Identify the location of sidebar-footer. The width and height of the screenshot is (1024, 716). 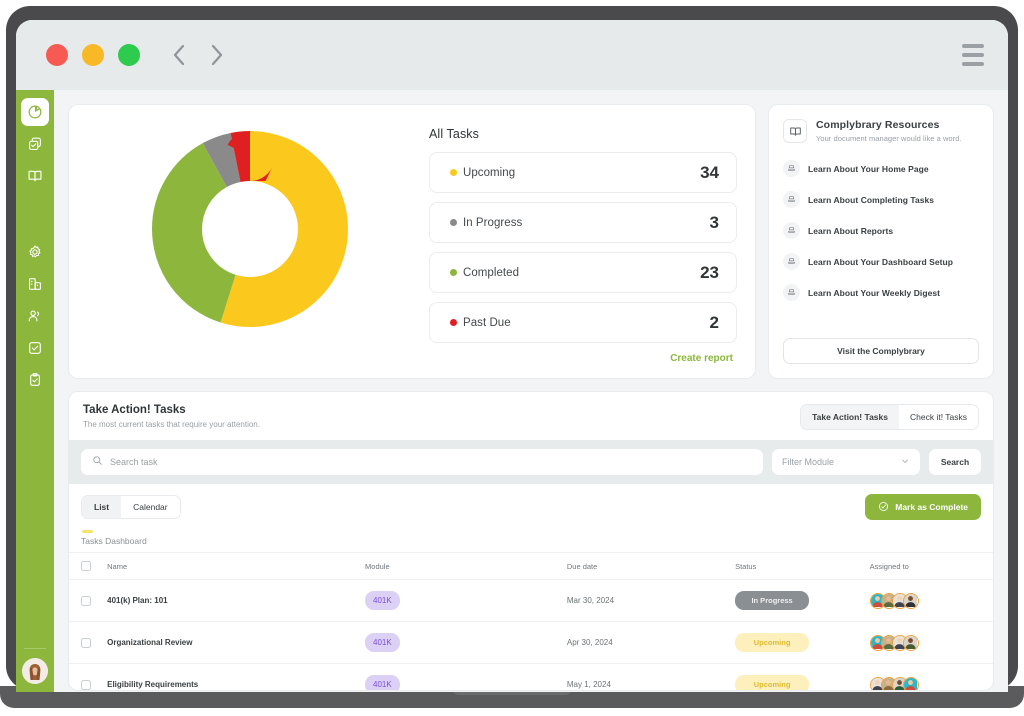
(35, 666).